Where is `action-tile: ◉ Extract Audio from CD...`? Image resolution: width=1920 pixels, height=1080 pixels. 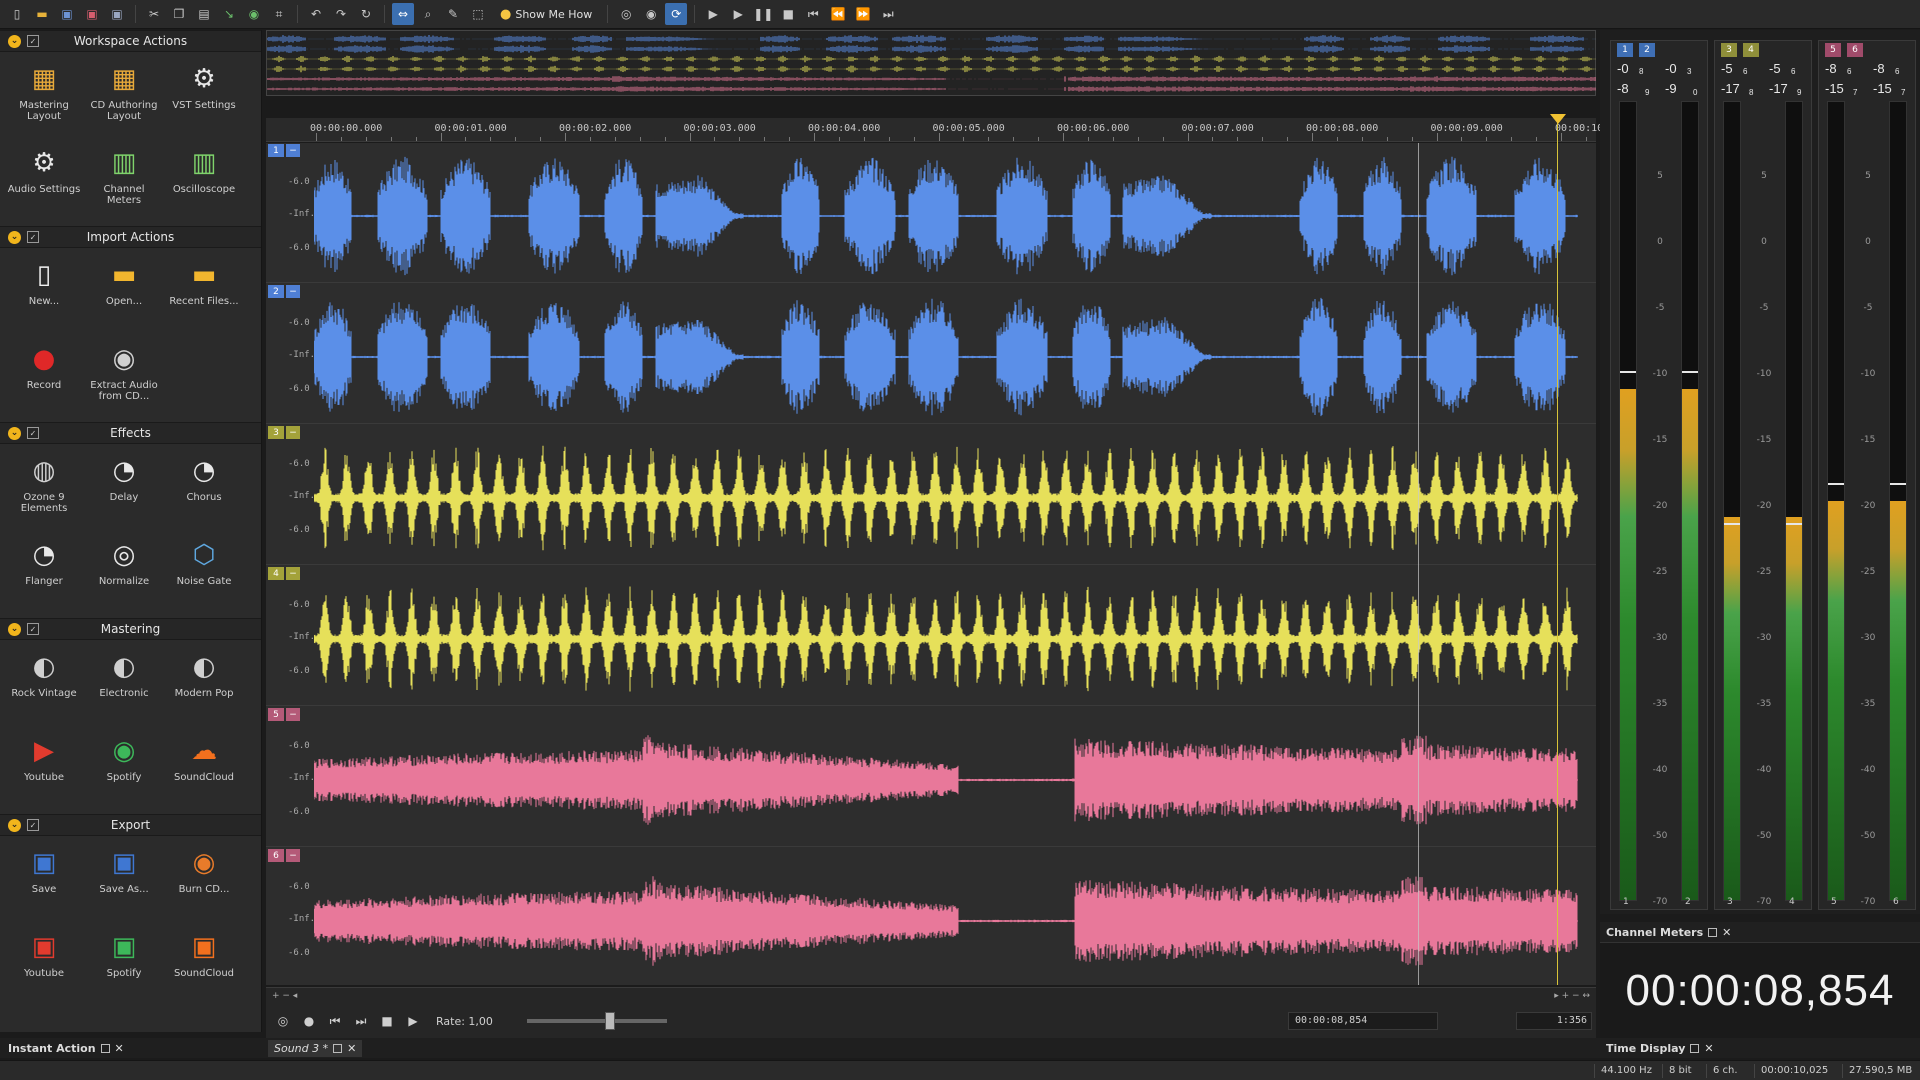 action-tile: ◉ Extract Audio from CD... is located at coordinates (124, 380).